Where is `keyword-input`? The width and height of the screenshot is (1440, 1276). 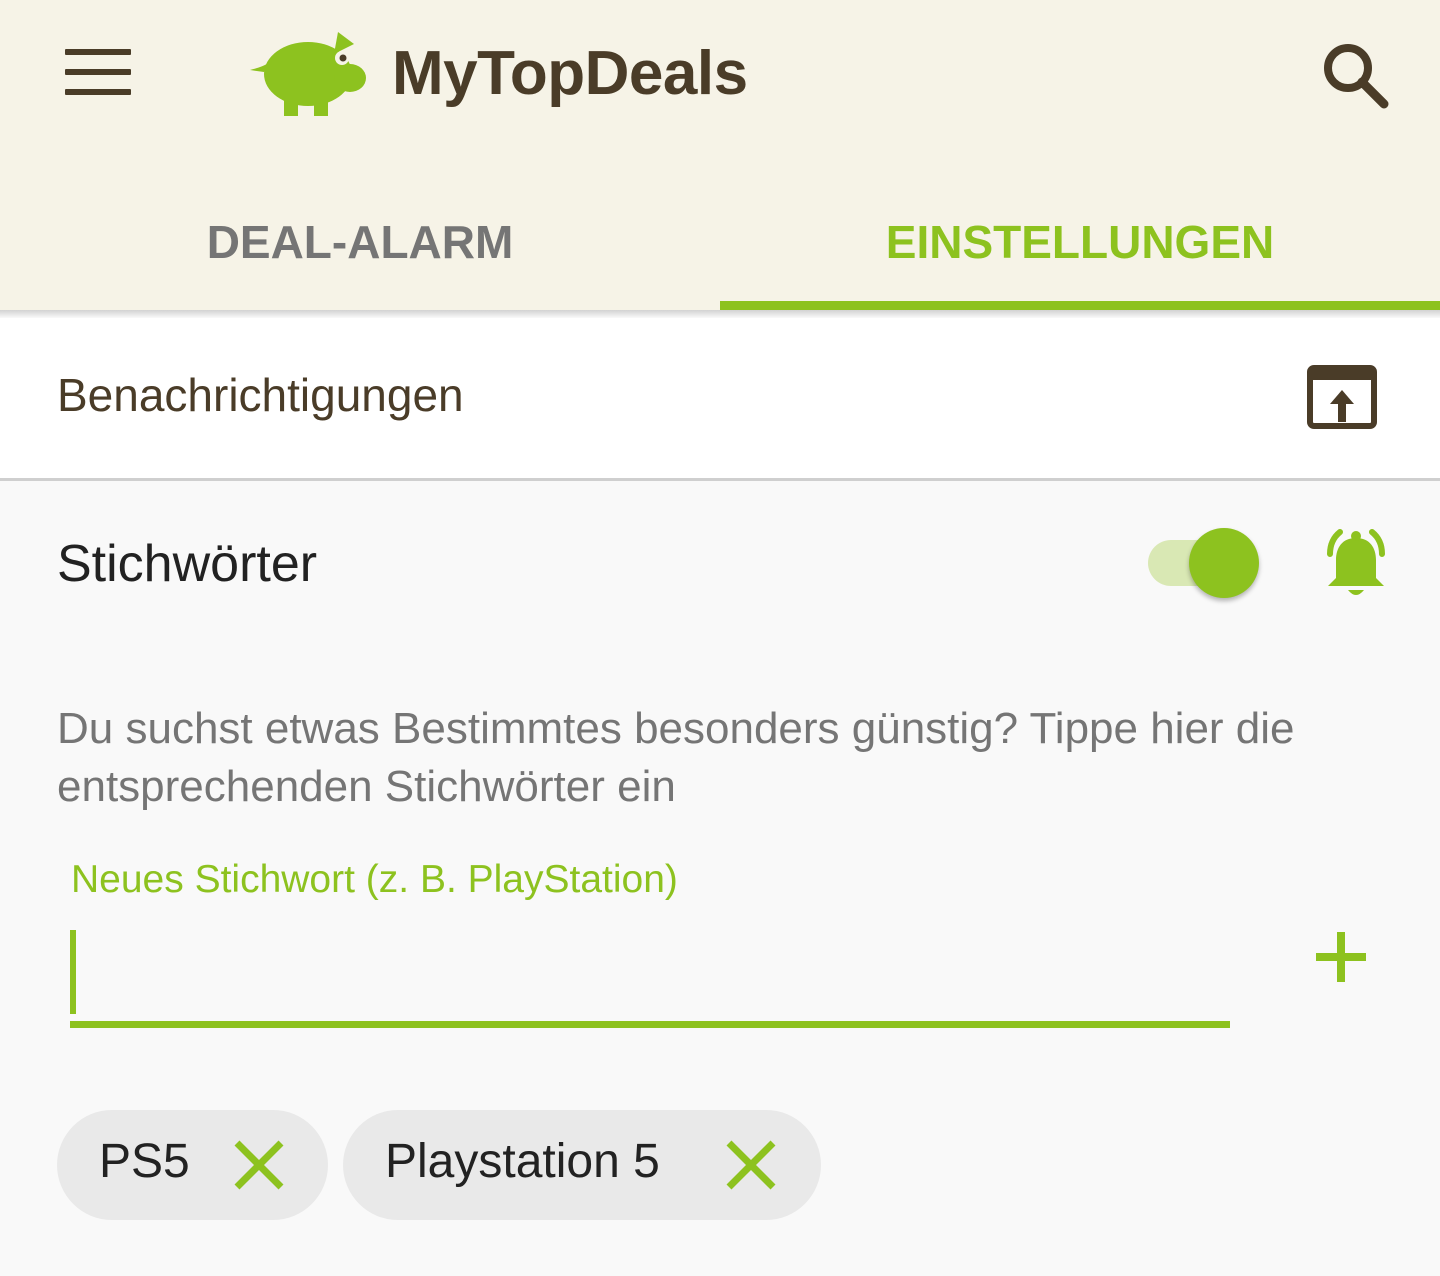
keyword-input is located at coordinates (650, 970).